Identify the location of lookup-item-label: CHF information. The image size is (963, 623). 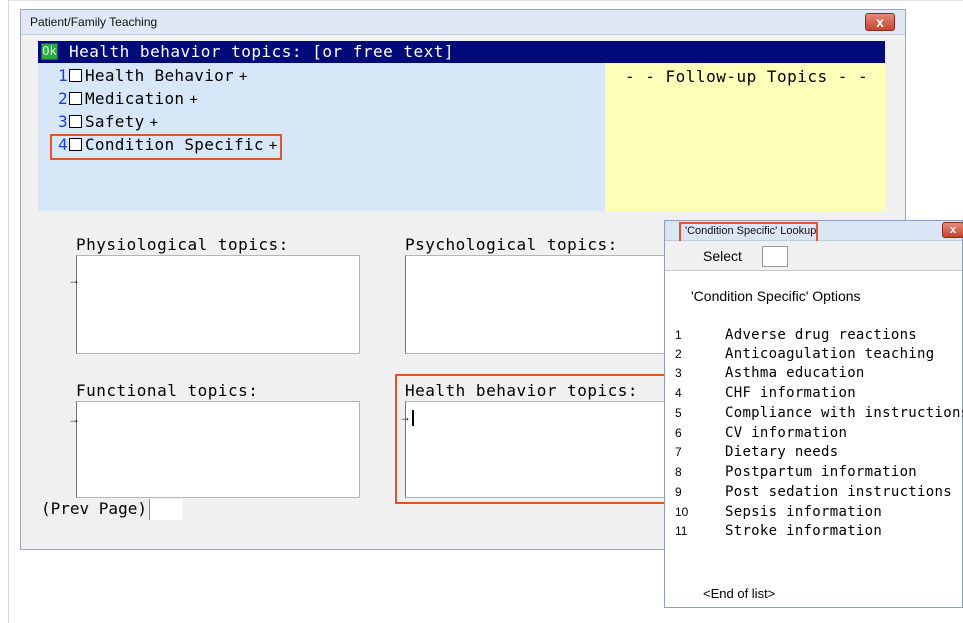
(790, 393).